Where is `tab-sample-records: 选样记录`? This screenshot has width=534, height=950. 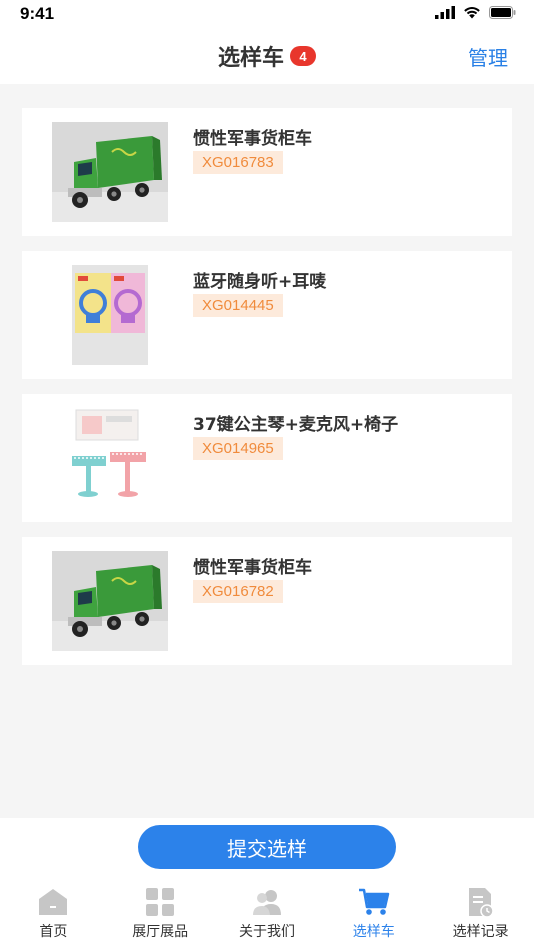
tab-sample-records: 选样记录 is located at coordinates (480, 916).